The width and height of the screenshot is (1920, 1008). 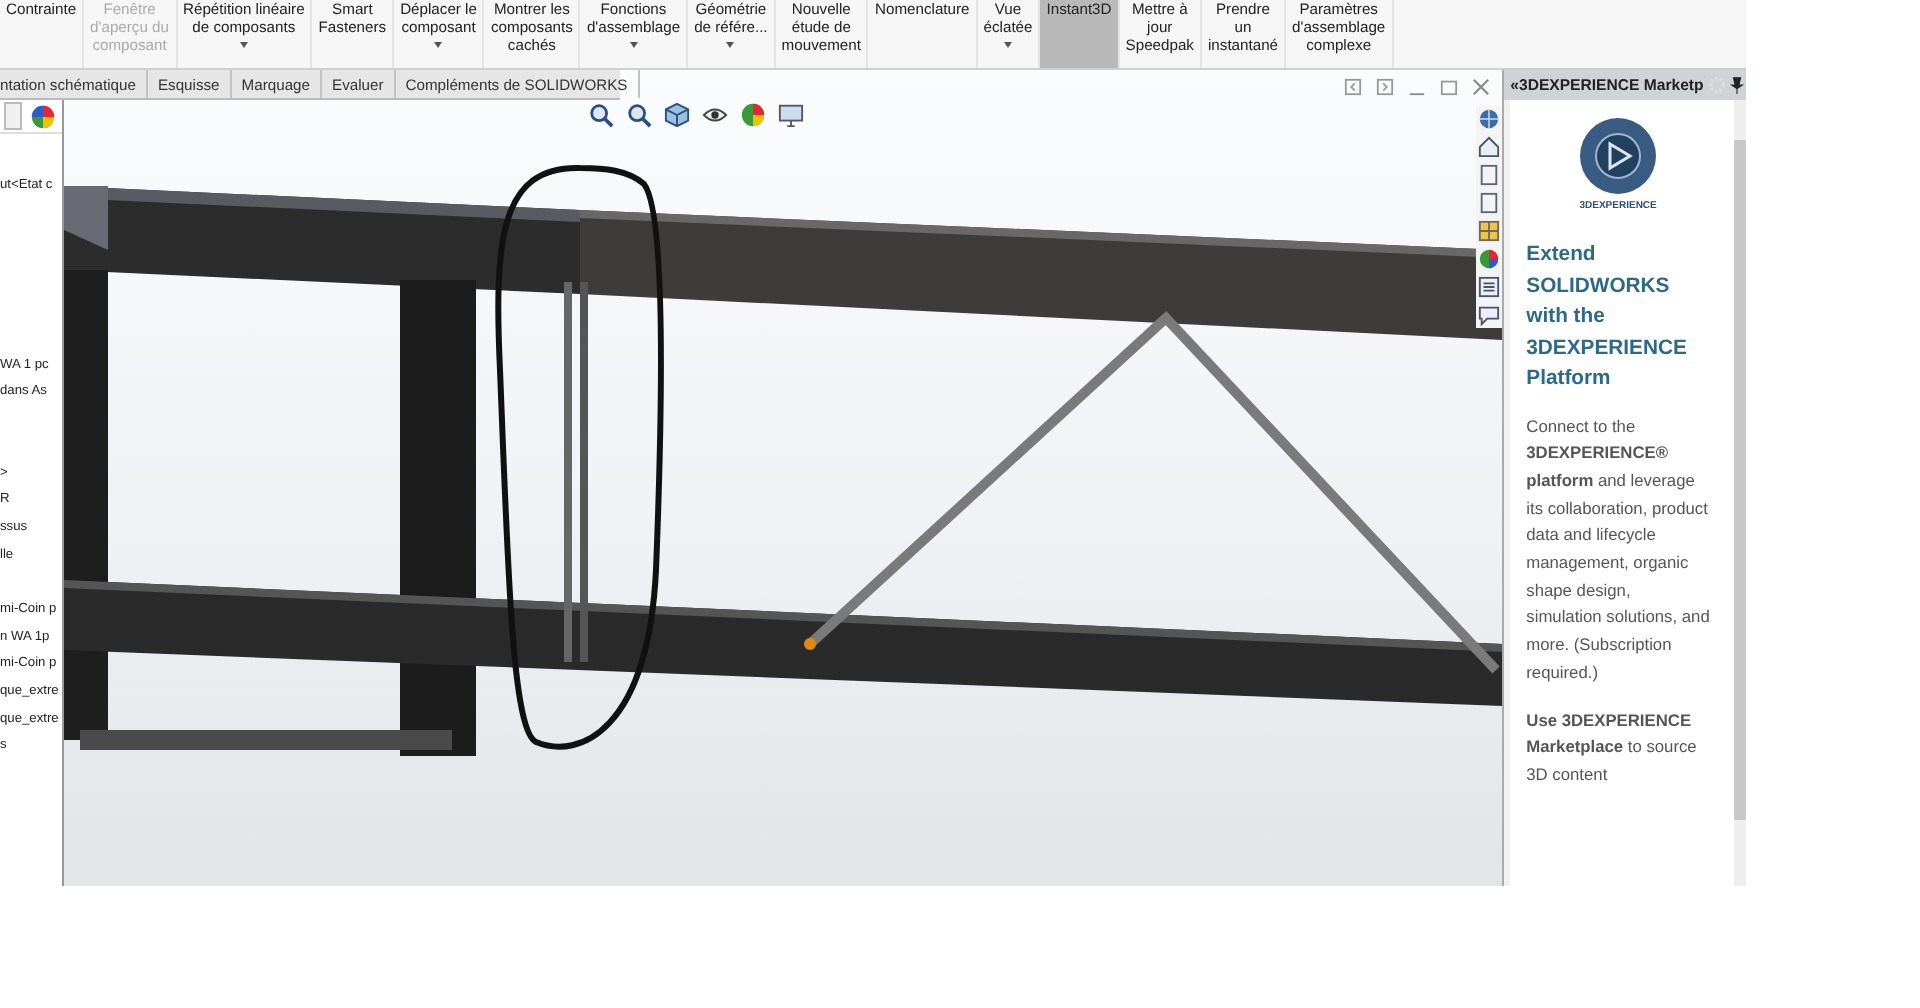 I want to click on chat-icon, so click(x=1489, y=315).